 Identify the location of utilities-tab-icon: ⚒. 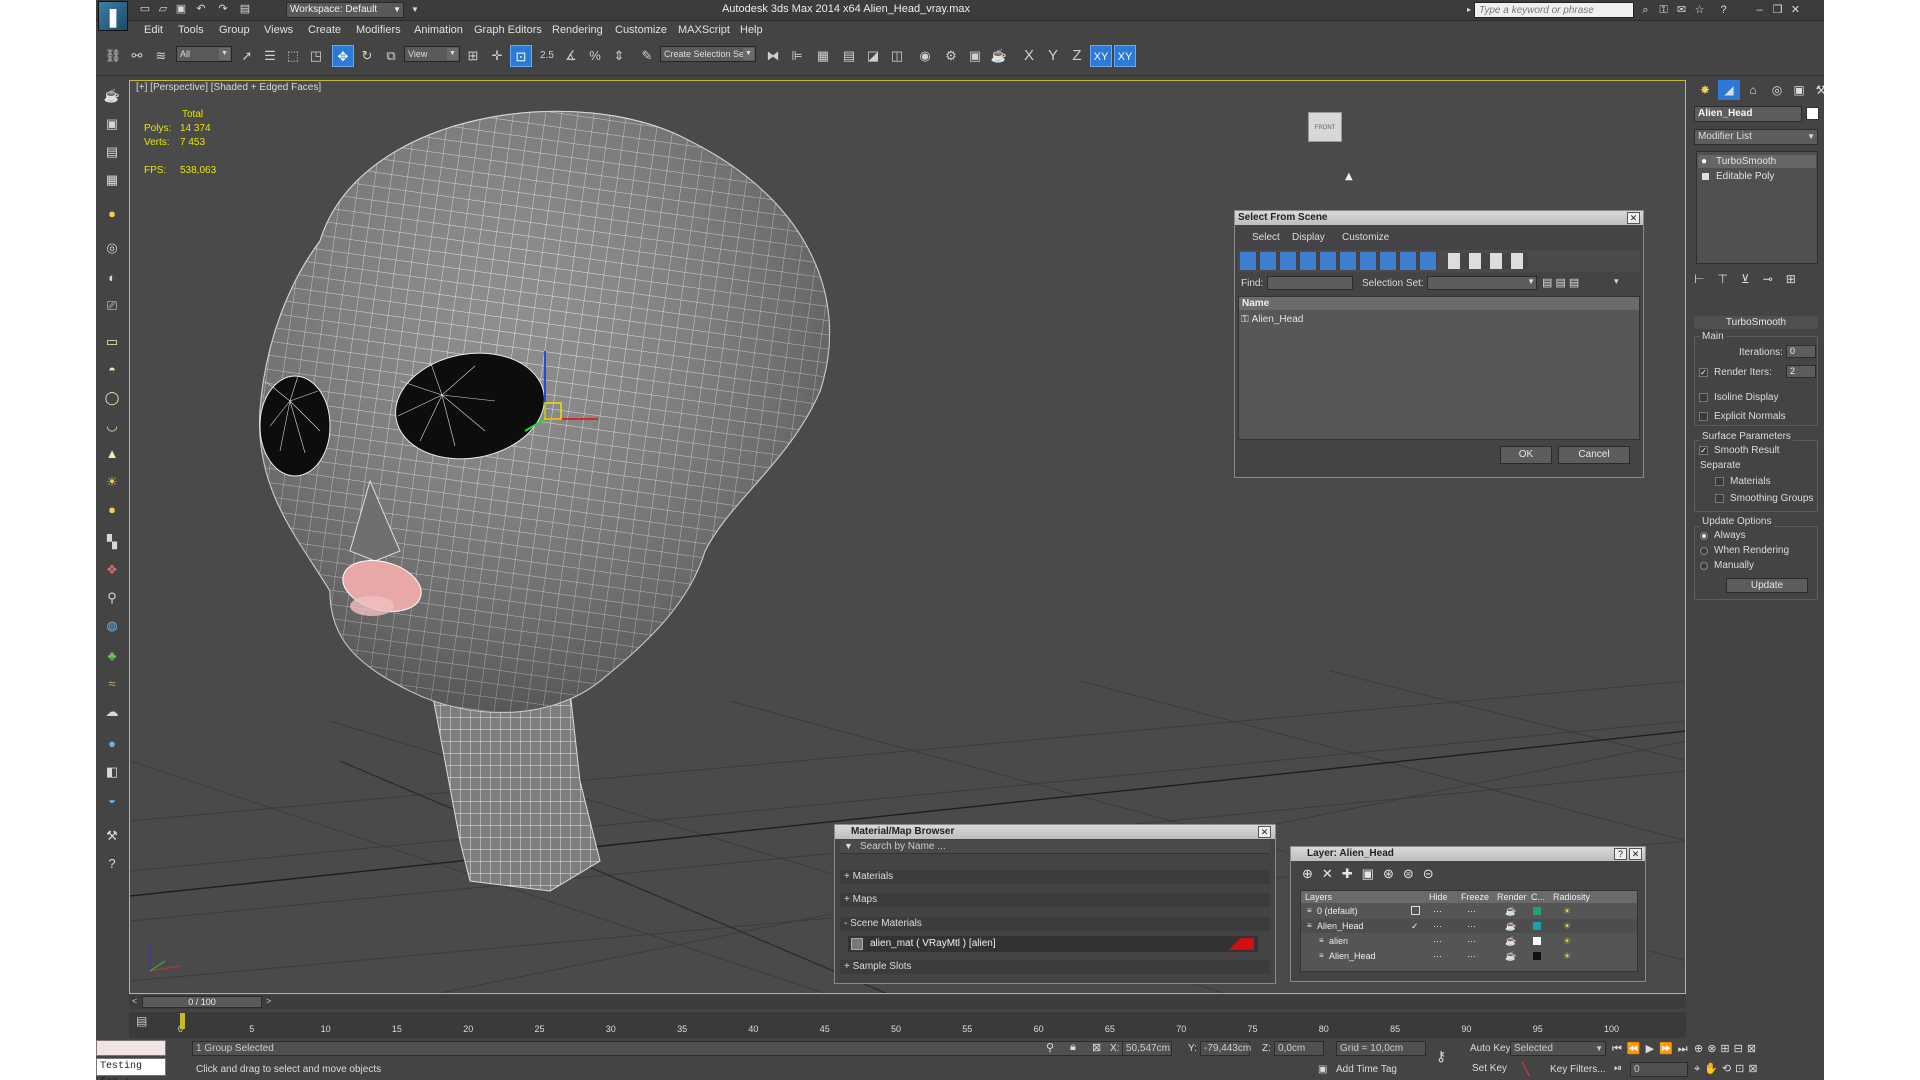
(1817, 90).